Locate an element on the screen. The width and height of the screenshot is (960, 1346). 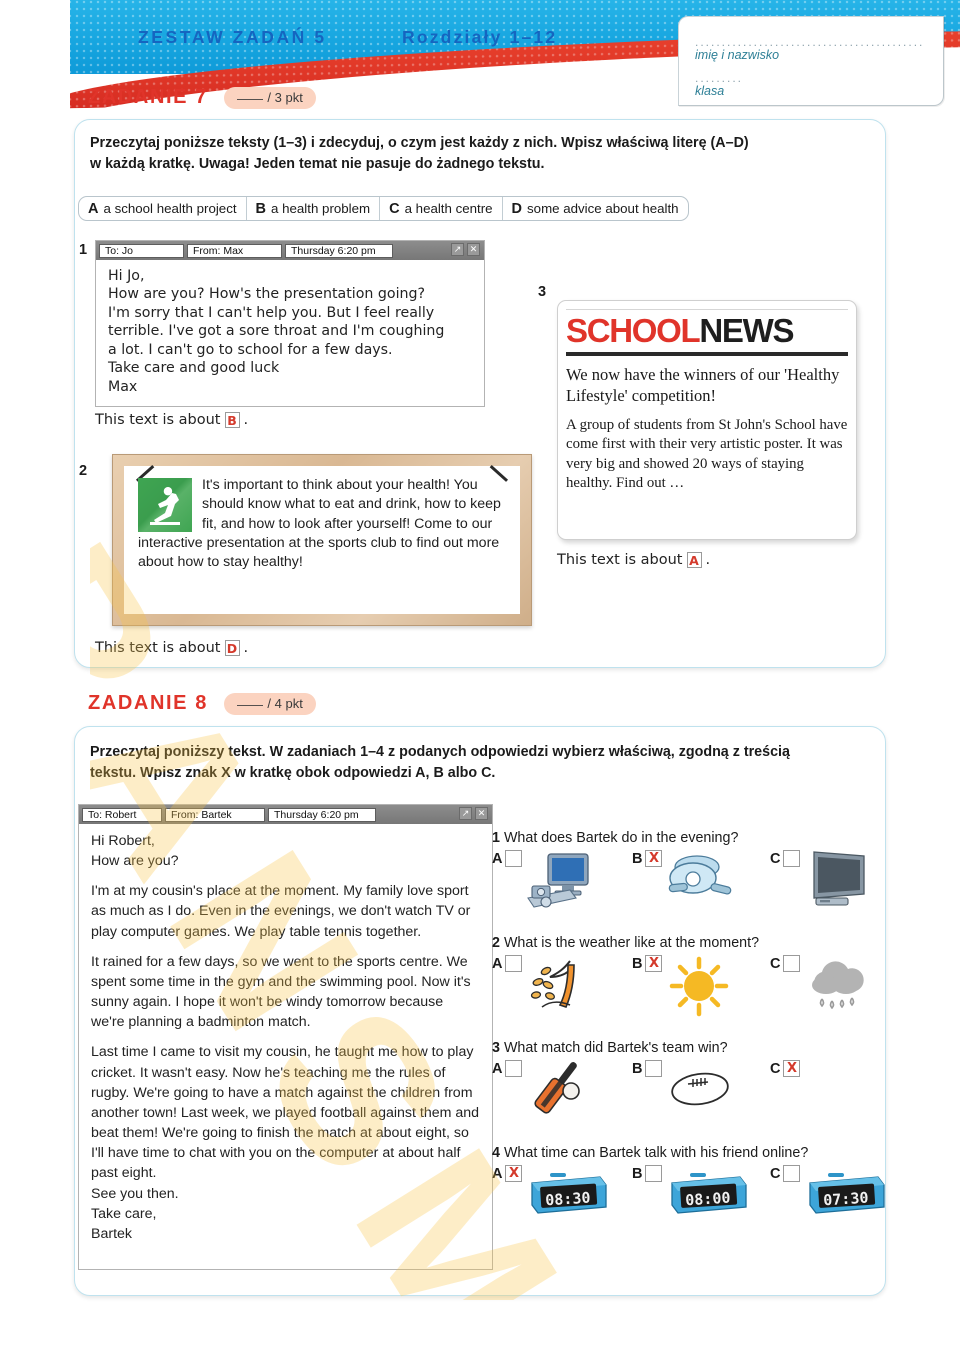
question-1-option-a: A is located at coordinates (562, 882).